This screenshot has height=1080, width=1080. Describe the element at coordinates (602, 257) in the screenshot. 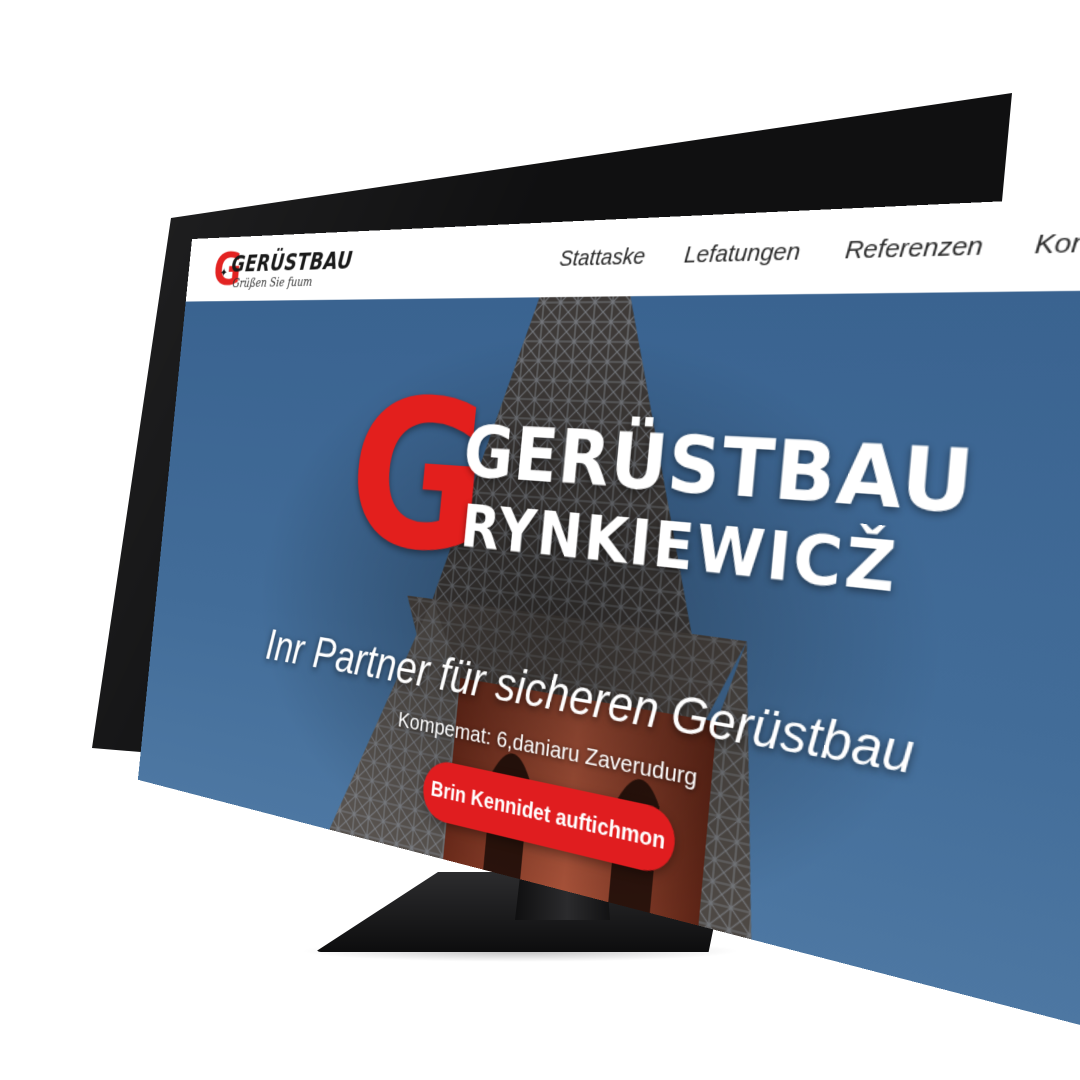

I see `nav-item-stattaske: Stattaske` at that location.